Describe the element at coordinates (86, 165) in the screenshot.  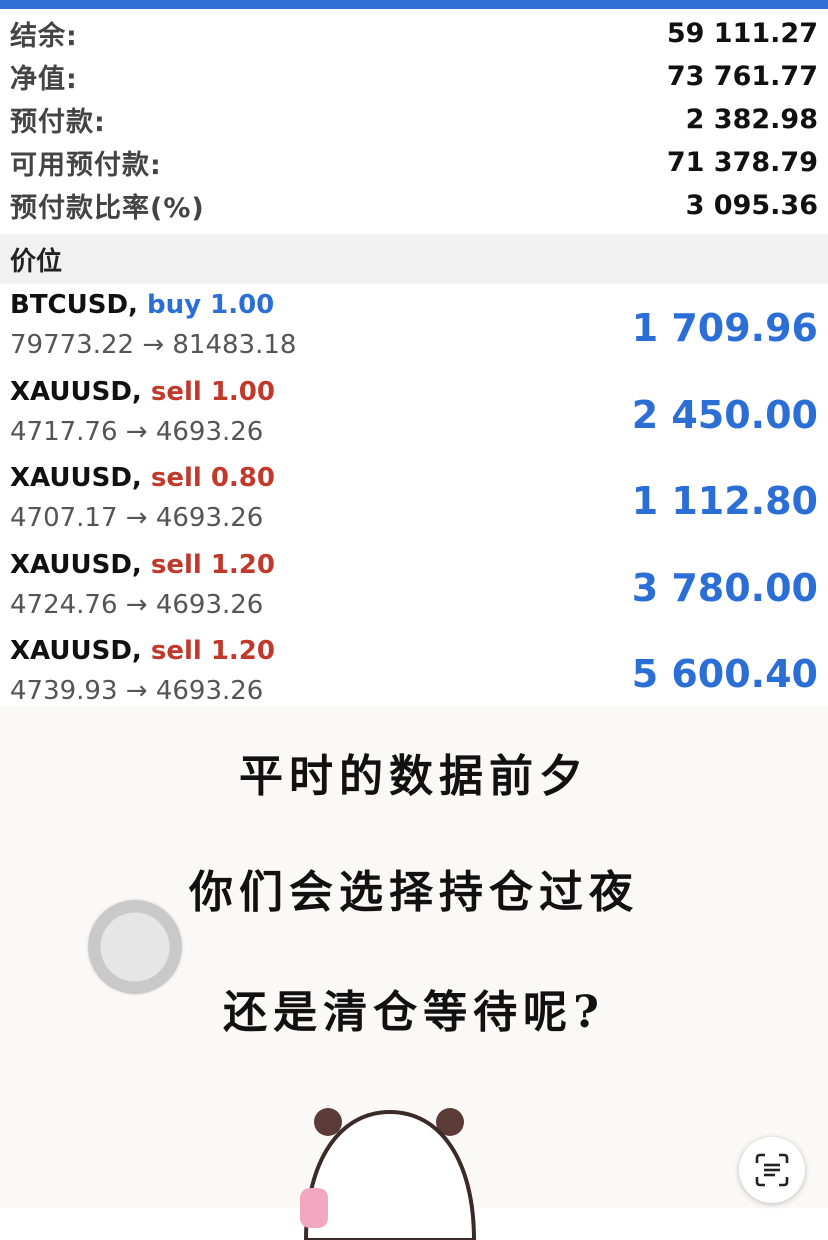
I see `free-margin-label: 可用预付款:` at that location.